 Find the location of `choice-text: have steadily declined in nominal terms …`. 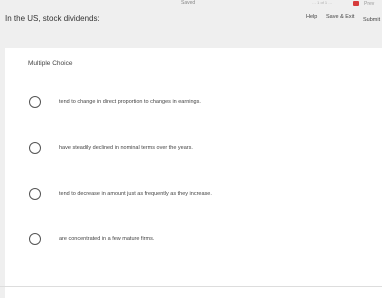

choice-text: have steadily declined in nominal terms … is located at coordinates (126, 148).